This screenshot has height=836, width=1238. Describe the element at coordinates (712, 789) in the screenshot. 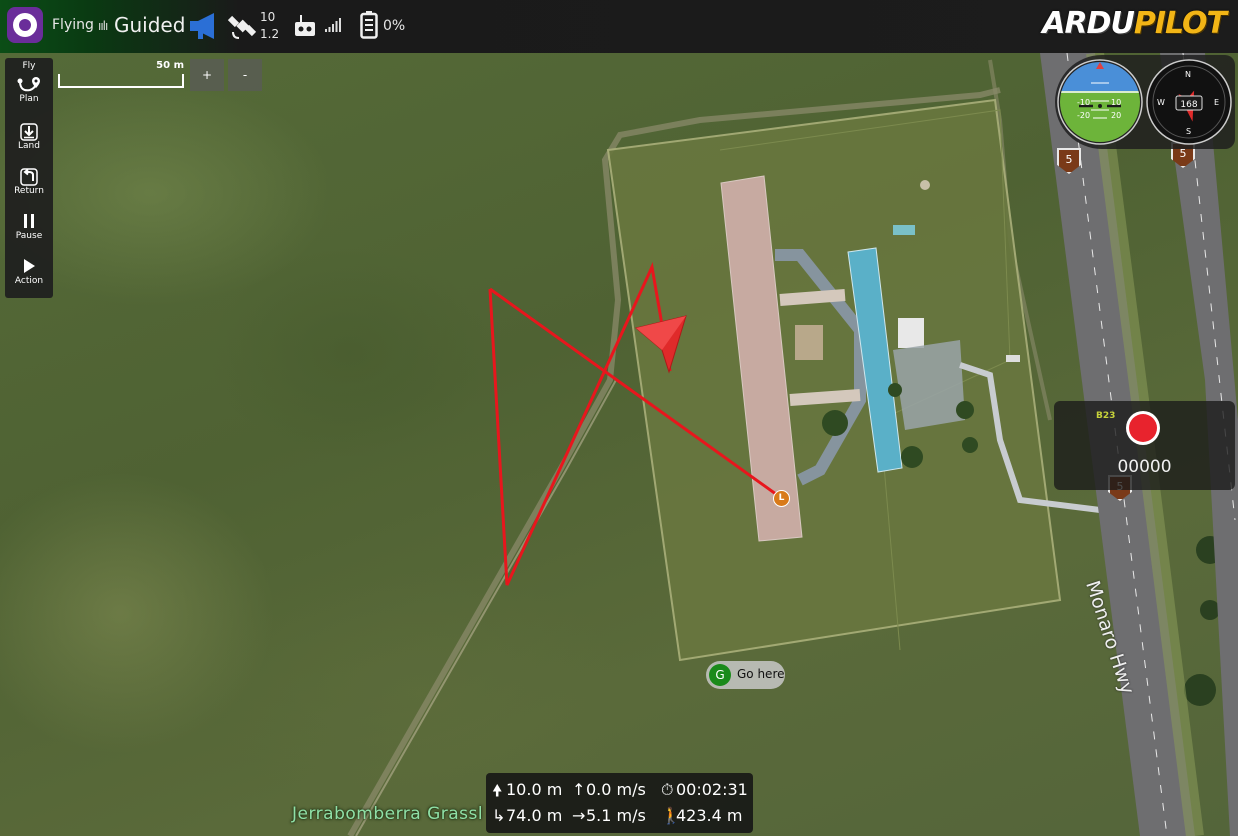

I see `flight-time-value: 00:02:31` at that location.